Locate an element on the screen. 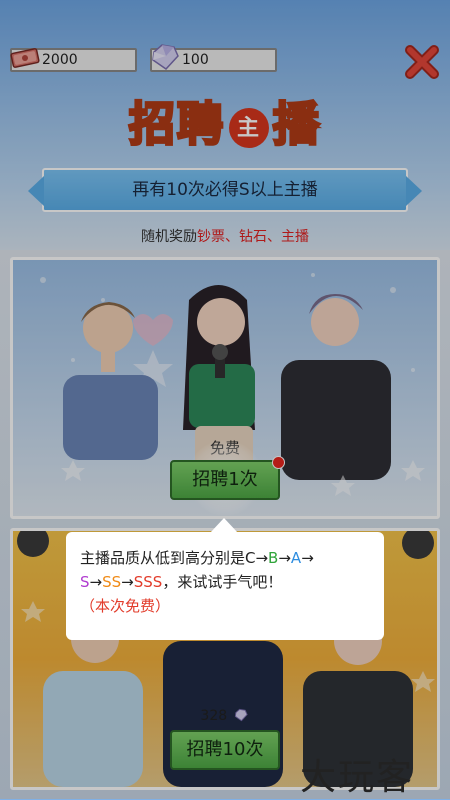 The width and height of the screenshot is (450, 800). tip-arrow-4: → is located at coordinates (127, 582).